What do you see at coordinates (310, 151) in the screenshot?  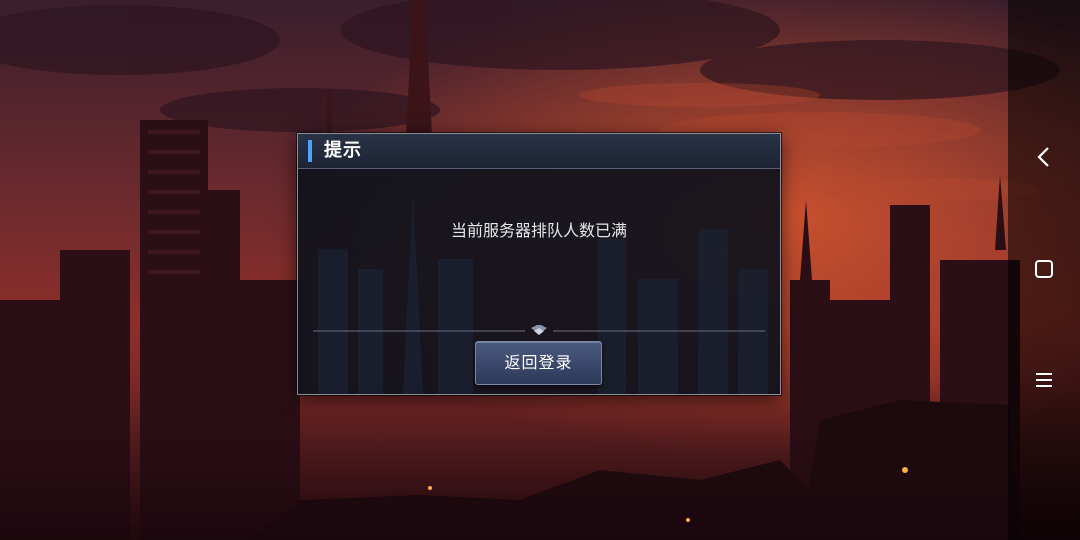 I see `header-accent-bar` at bounding box center [310, 151].